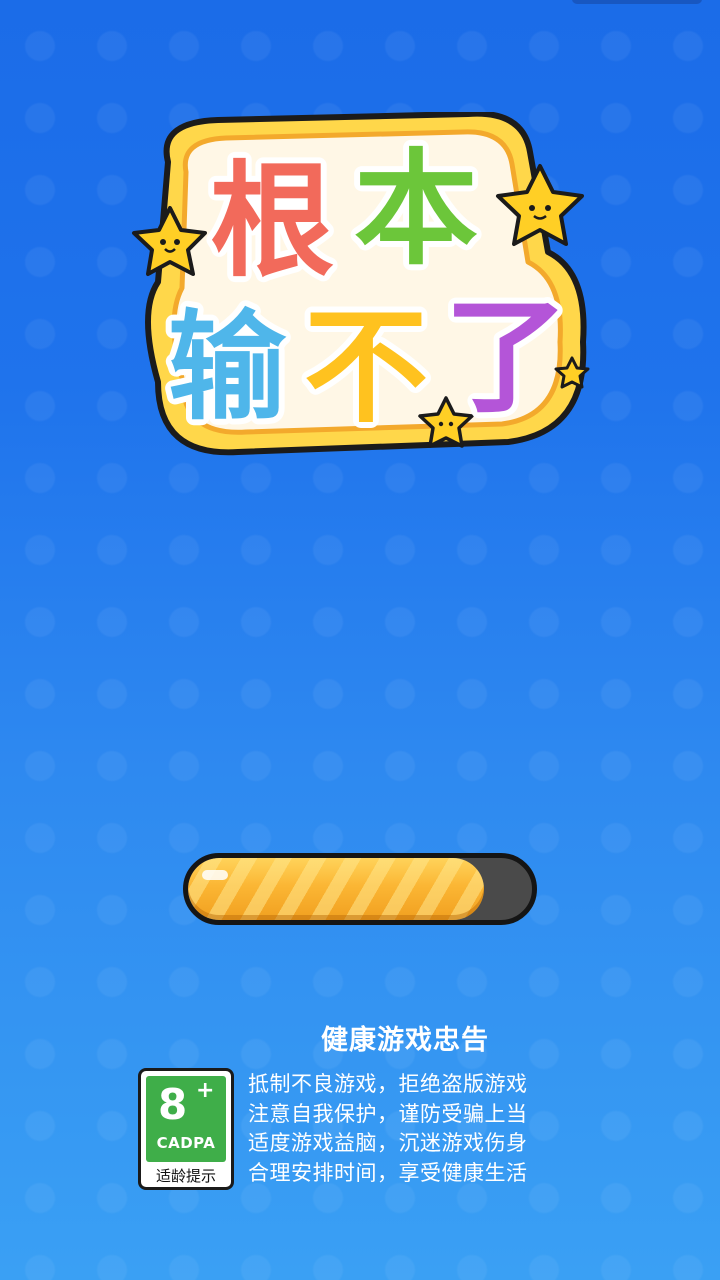  What do you see at coordinates (388, 1143) in the screenshot?
I see `advisory-line: 适度游戏益脑，沉迷游戏伤身` at bounding box center [388, 1143].